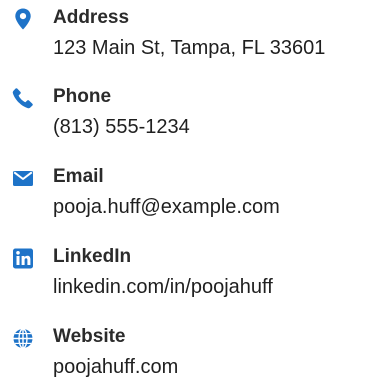 The image size is (373, 391). What do you see at coordinates (23, 98) in the screenshot?
I see `phone-icon` at bounding box center [23, 98].